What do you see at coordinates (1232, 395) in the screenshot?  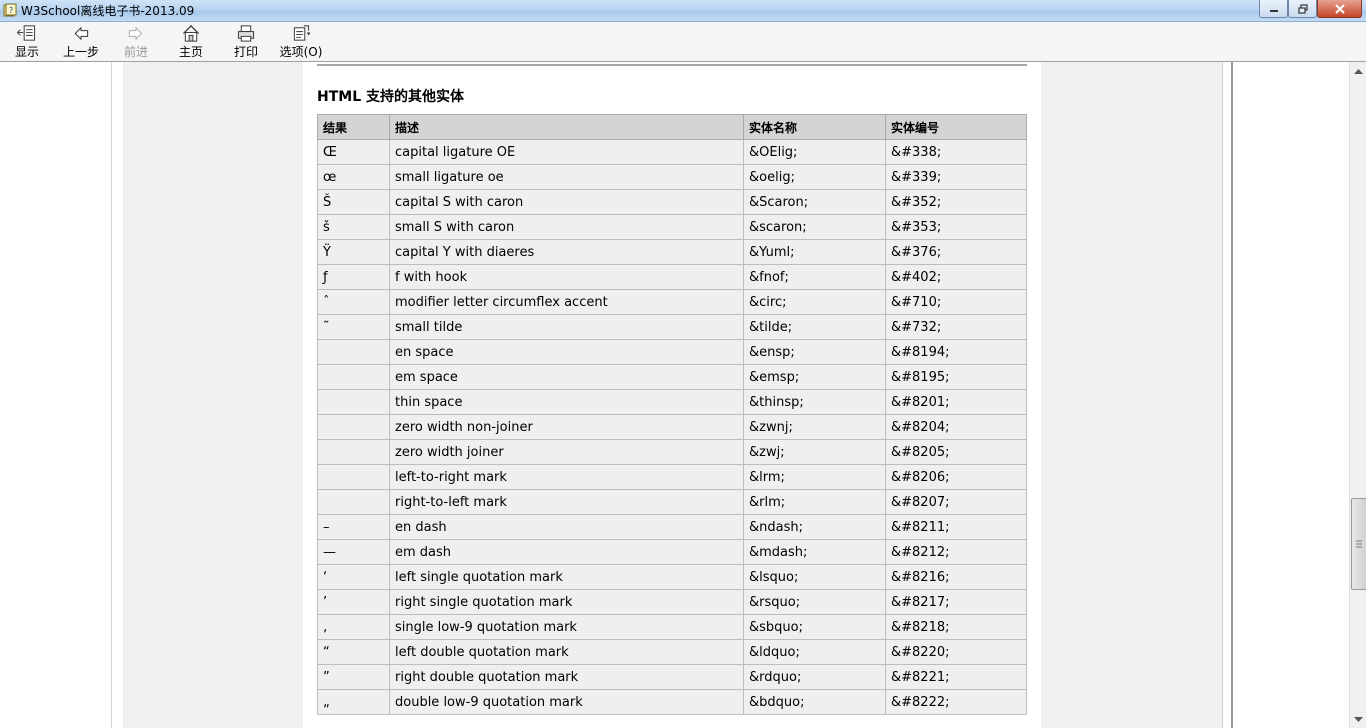 I see `right-border` at bounding box center [1232, 395].